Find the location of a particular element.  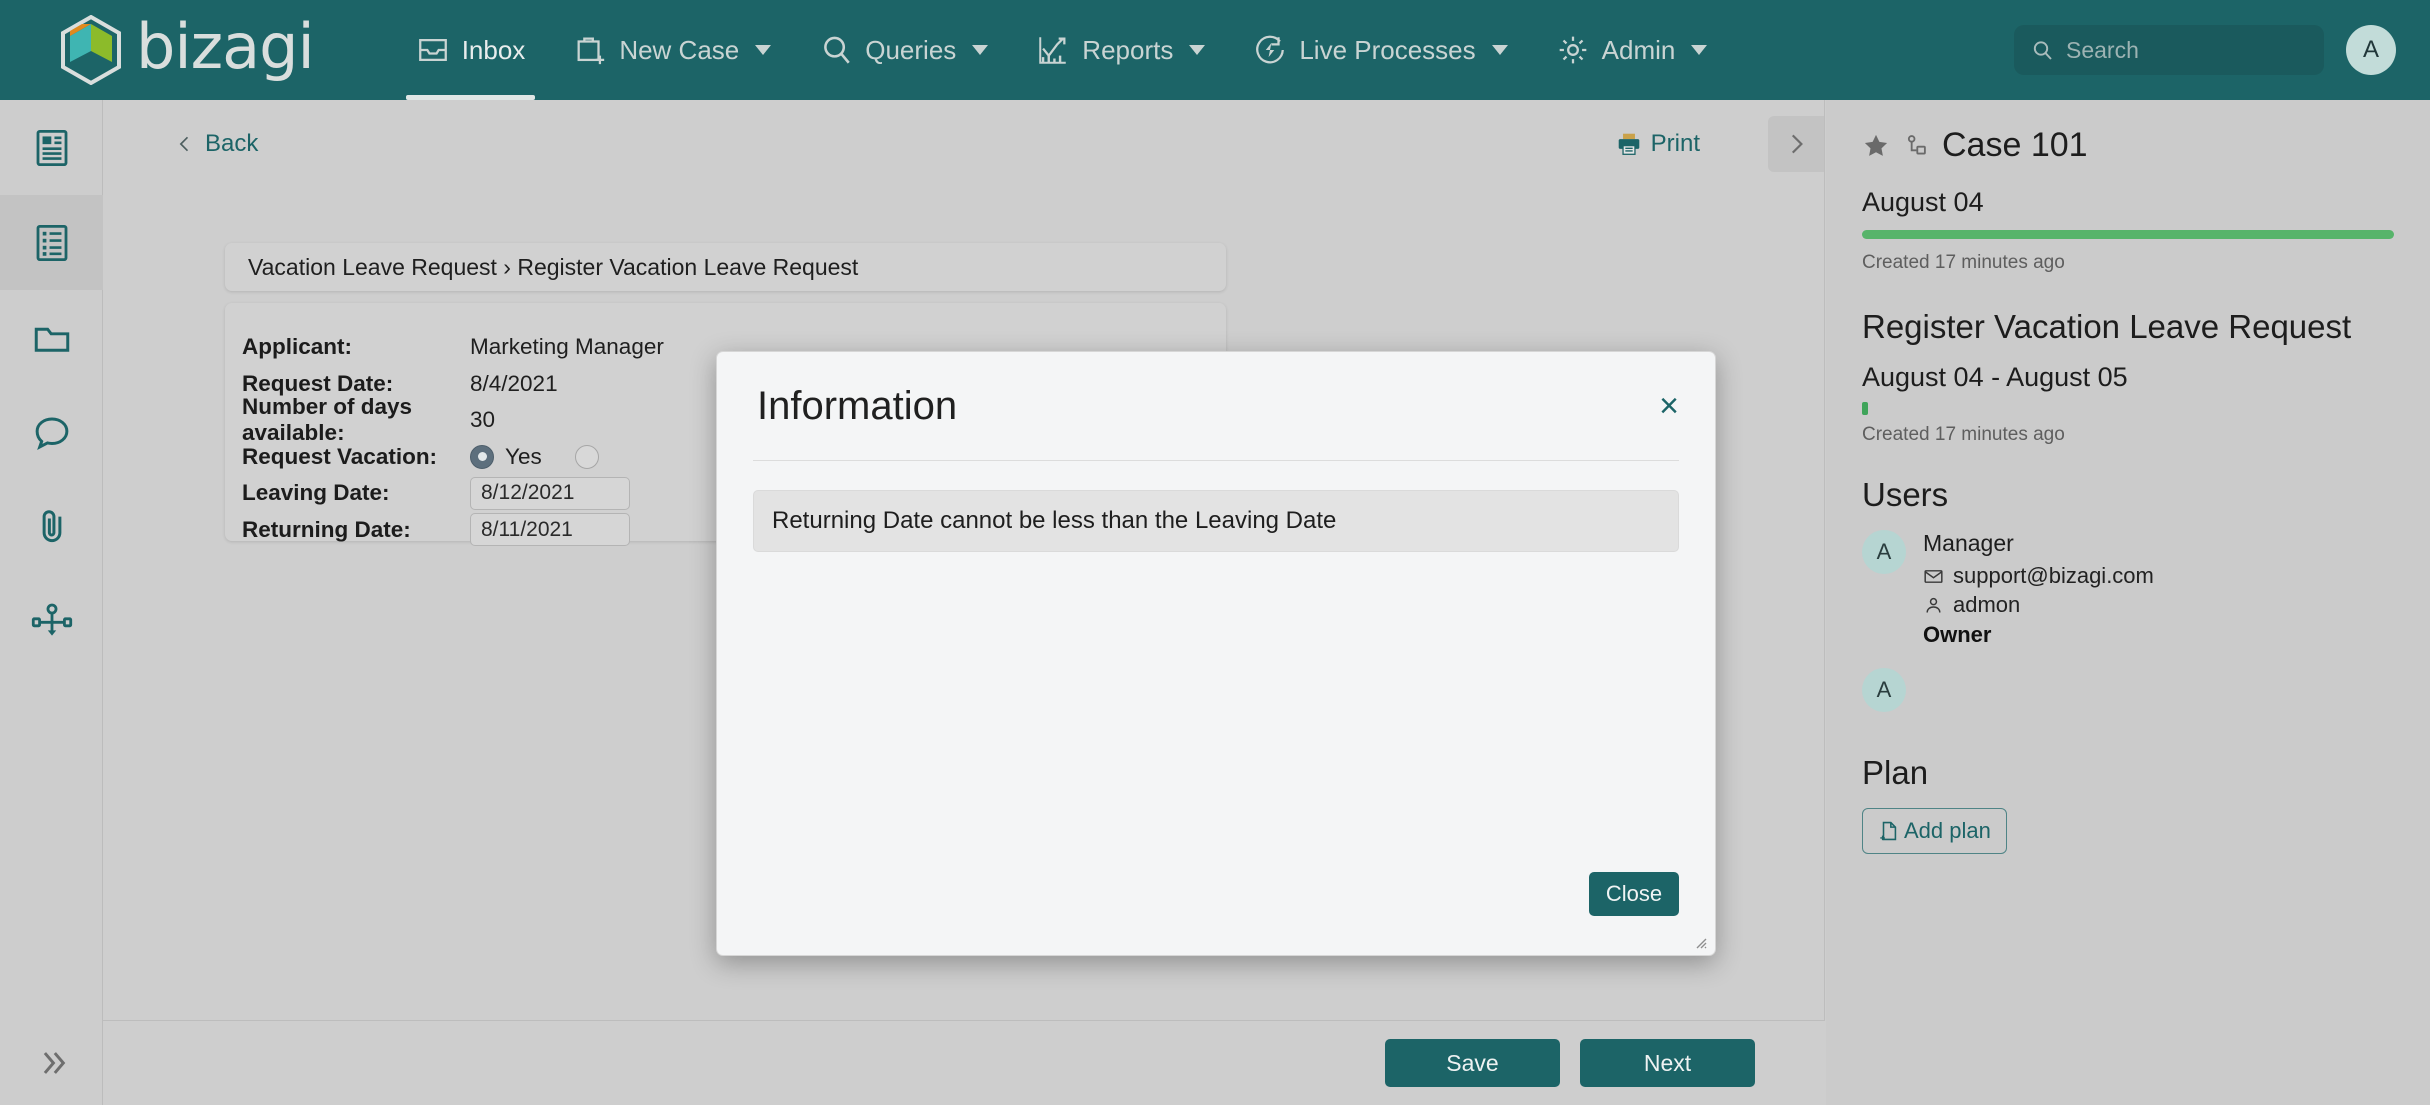

inbox-icon is located at coordinates (432, 50).